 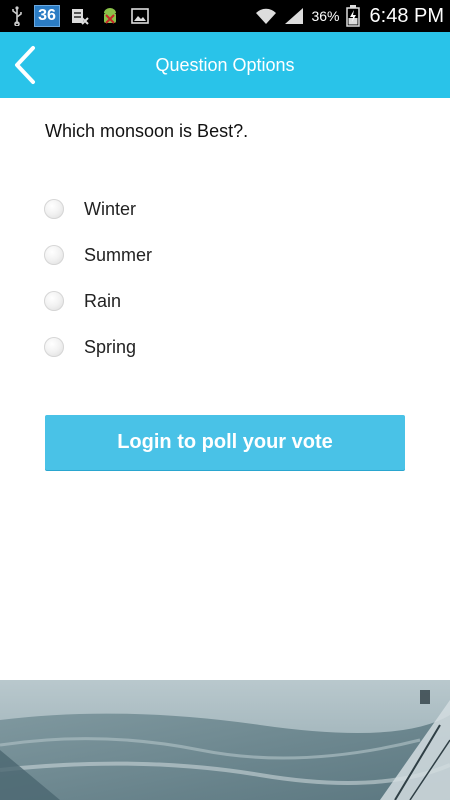 I want to click on image-icon, so click(x=140, y=16).